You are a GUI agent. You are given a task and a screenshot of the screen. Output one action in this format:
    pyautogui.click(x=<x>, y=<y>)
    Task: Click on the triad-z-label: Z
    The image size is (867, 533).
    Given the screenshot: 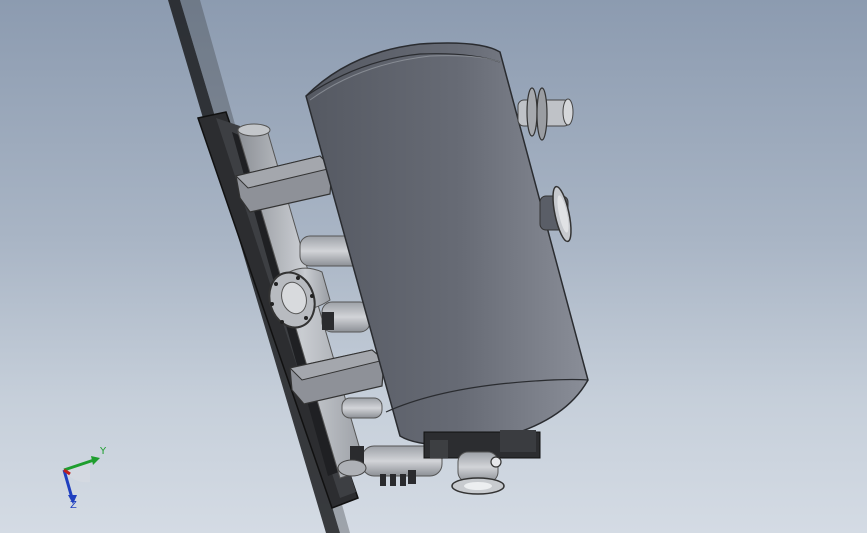 What is the action you would take?
    pyautogui.click(x=73, y=505)
    